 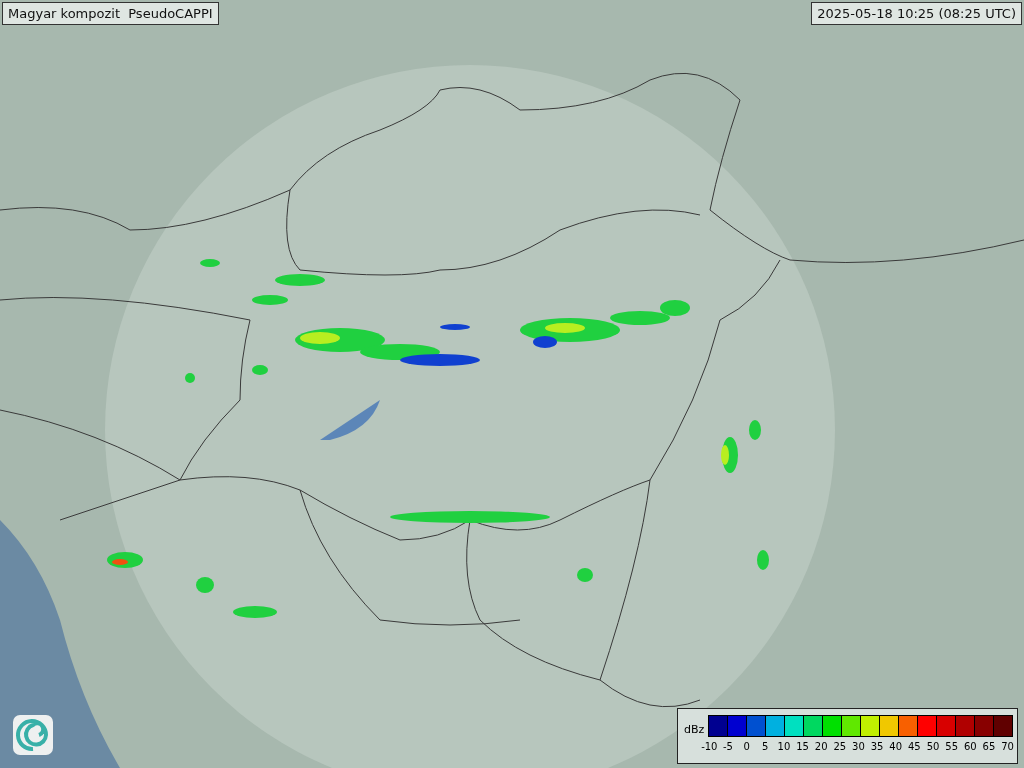 I want to click on tick-label: 30, so click(x=858, y=746).